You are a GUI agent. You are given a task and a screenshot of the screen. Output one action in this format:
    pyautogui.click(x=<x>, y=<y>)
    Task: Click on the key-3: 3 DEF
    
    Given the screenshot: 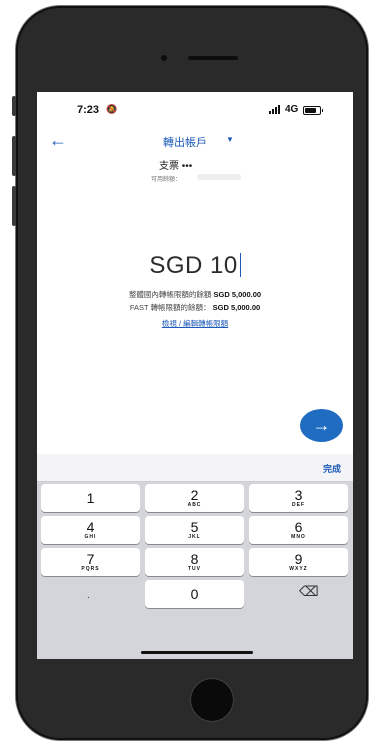 What is the action you would take?
    pyautogui.click(x=298, y=498)
    